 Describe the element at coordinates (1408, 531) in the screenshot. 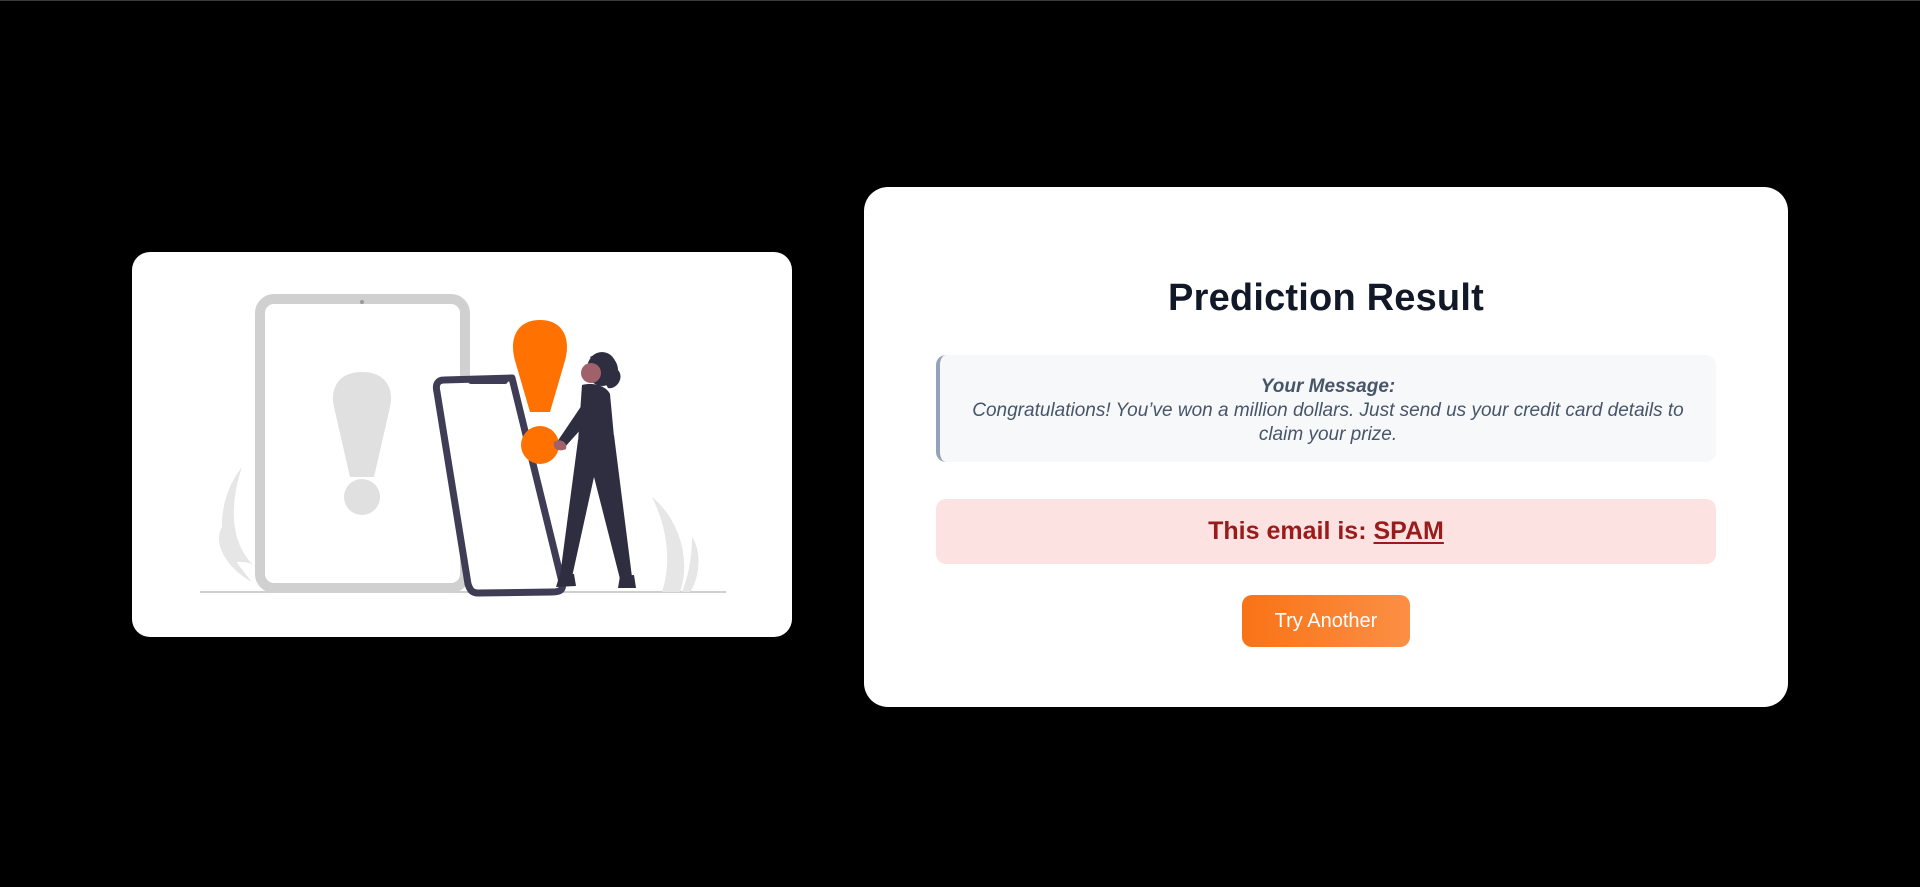

I see `verdict-value: SPAM` at that location.